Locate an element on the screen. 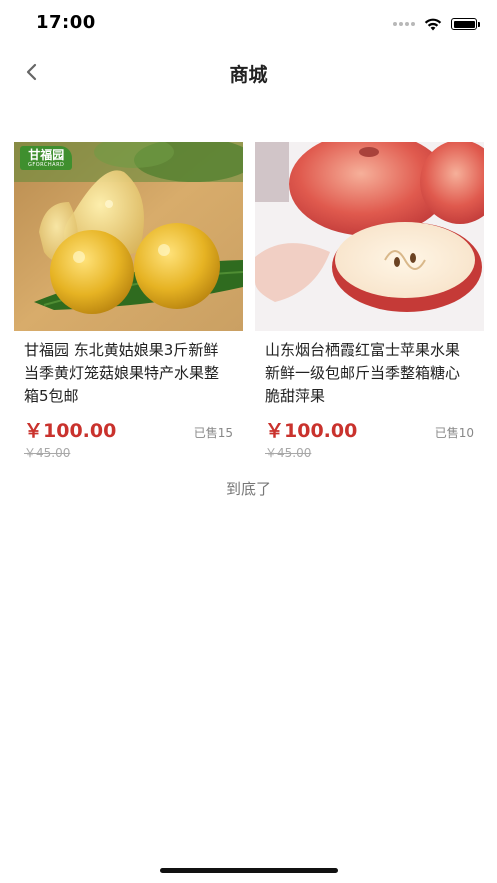  brand-logo: 甘福园 GFORCHARD is located at coordinates (46, 158).